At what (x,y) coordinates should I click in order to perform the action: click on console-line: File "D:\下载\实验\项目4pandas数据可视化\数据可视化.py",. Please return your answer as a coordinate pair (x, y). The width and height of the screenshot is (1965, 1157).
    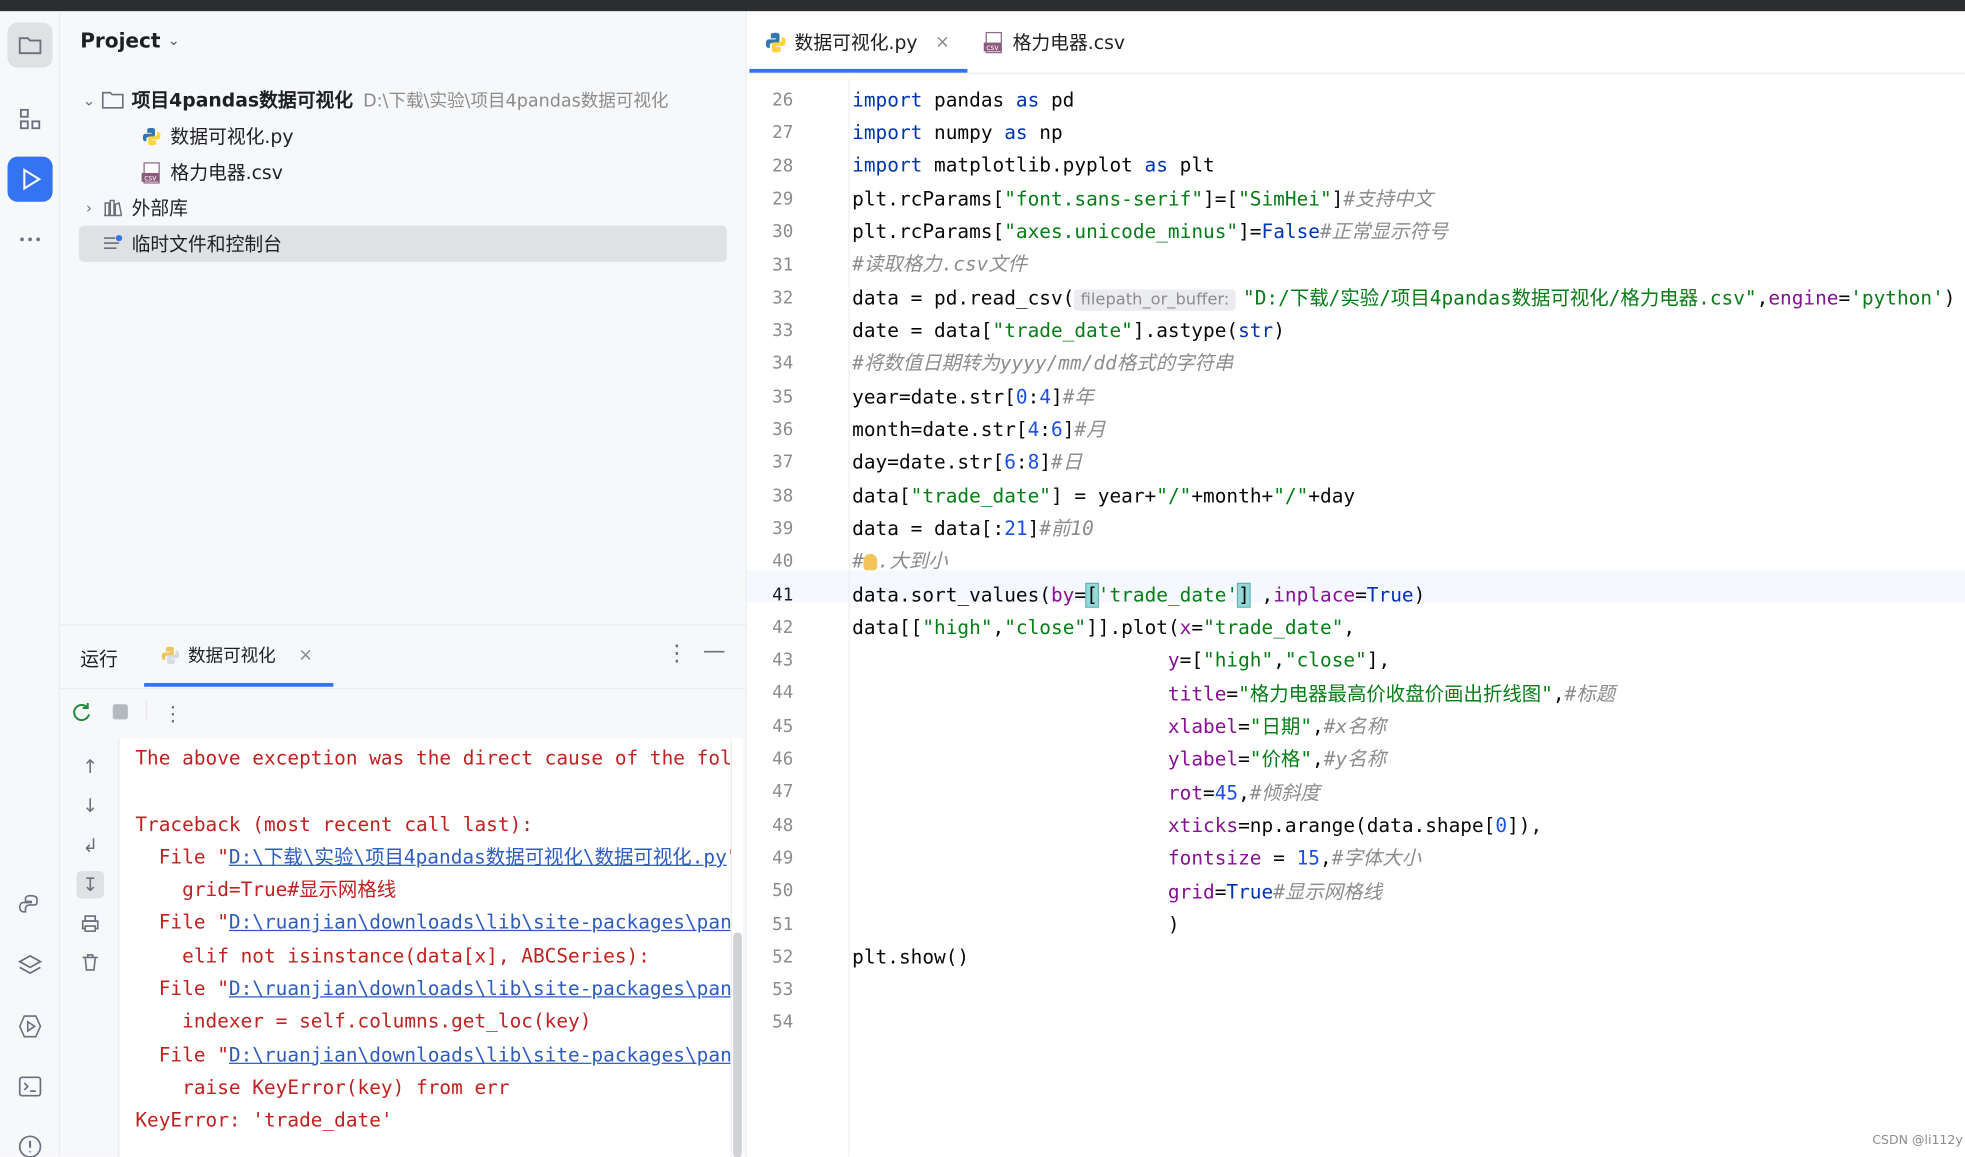
    Looking at the image, I should click on (433, 857).